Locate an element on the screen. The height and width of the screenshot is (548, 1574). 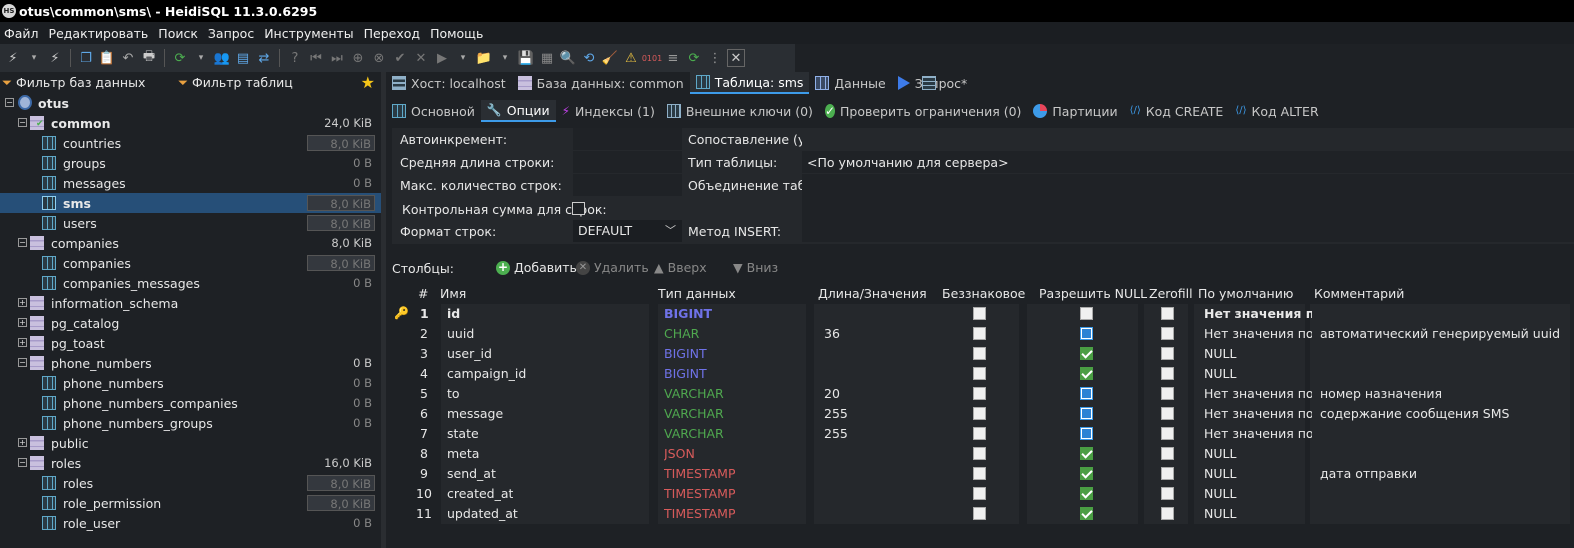
tree-item: messages 0 B is located at coordinates (190, 183).